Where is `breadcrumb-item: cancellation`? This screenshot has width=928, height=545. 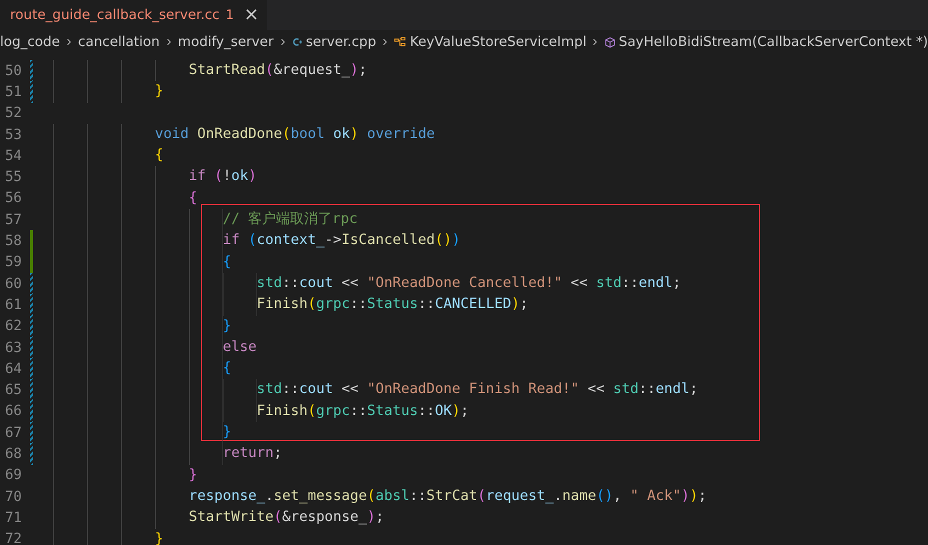 breadcrumb-item: cancellation is located at coordinates (119, 42).